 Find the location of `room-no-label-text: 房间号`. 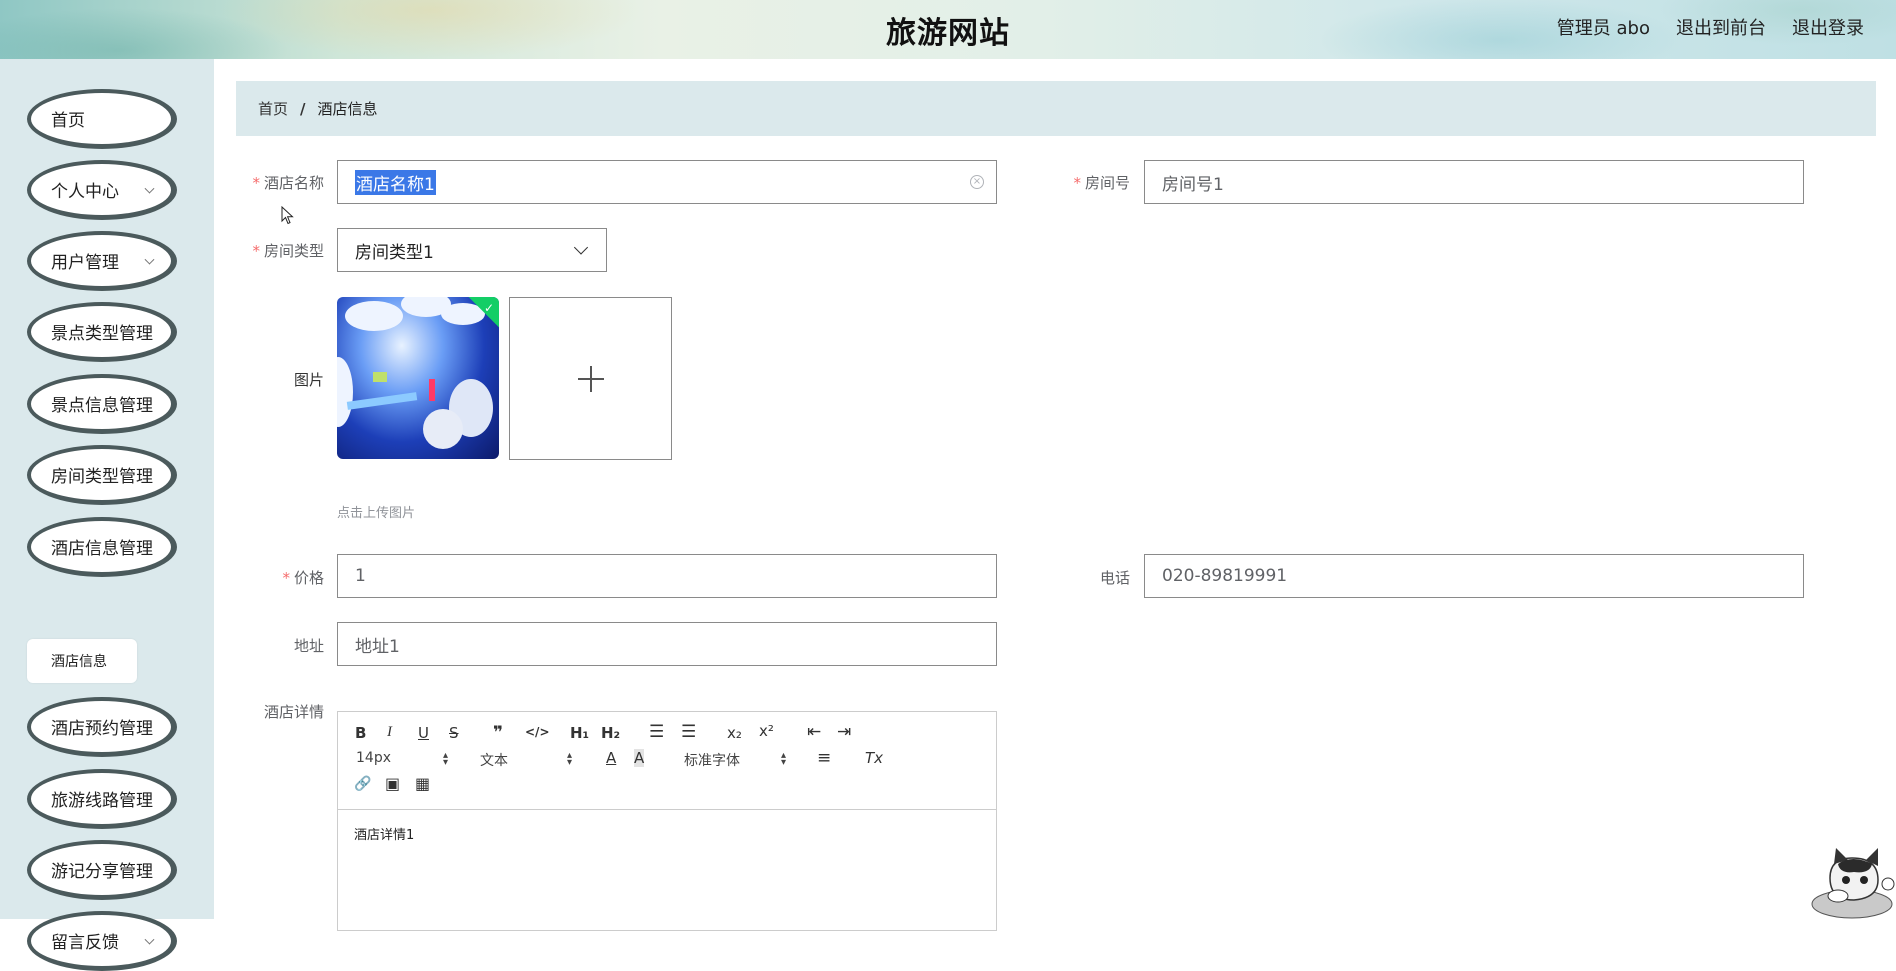

room-no-label-text: 房间号 is located at coordinates (1107, 183).